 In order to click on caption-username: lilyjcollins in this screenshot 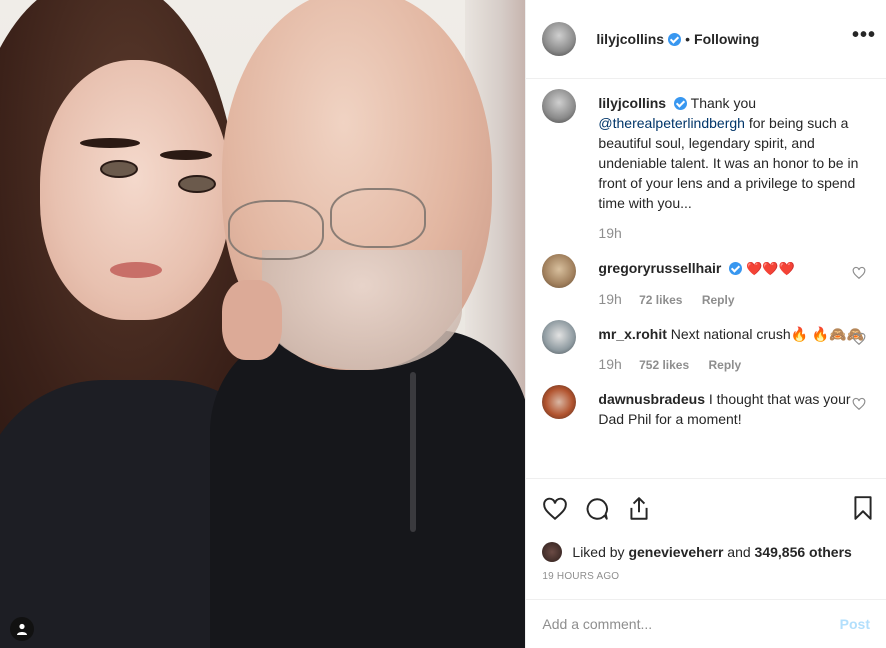, I will do `click(632, 103)`.